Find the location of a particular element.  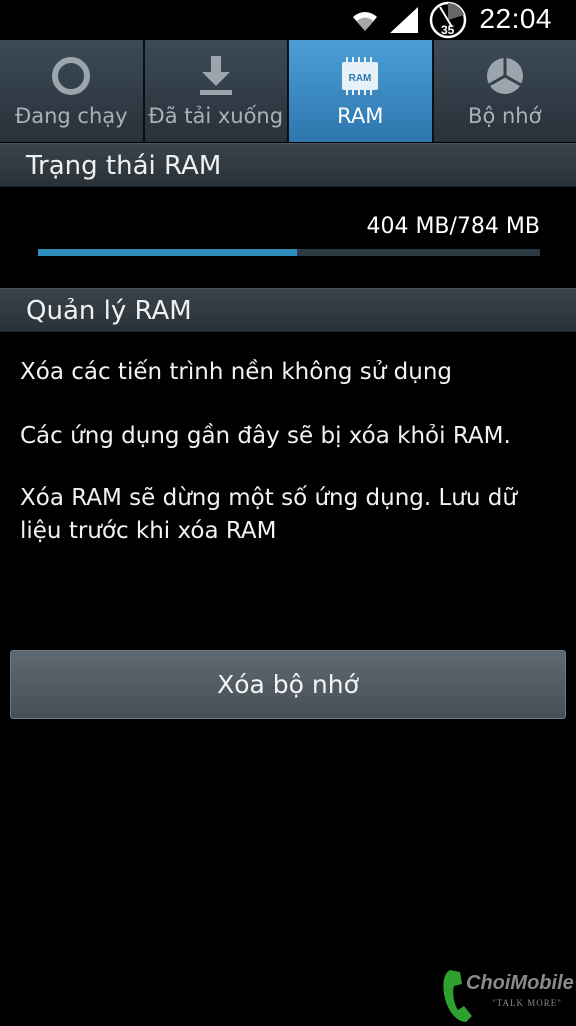

running-ring-icon is located at coordinates (71, 76).